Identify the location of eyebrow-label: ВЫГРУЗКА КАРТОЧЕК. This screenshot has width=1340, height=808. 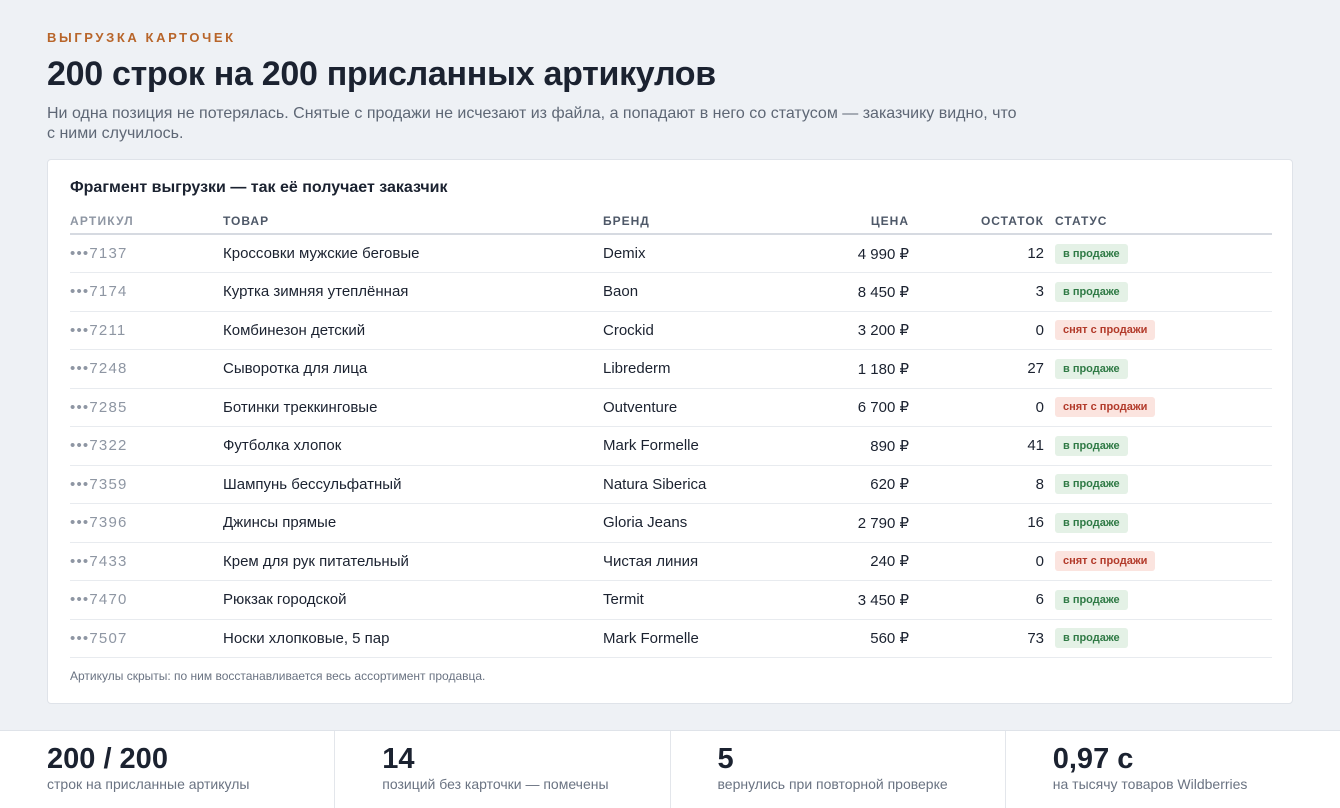
(141, 37).